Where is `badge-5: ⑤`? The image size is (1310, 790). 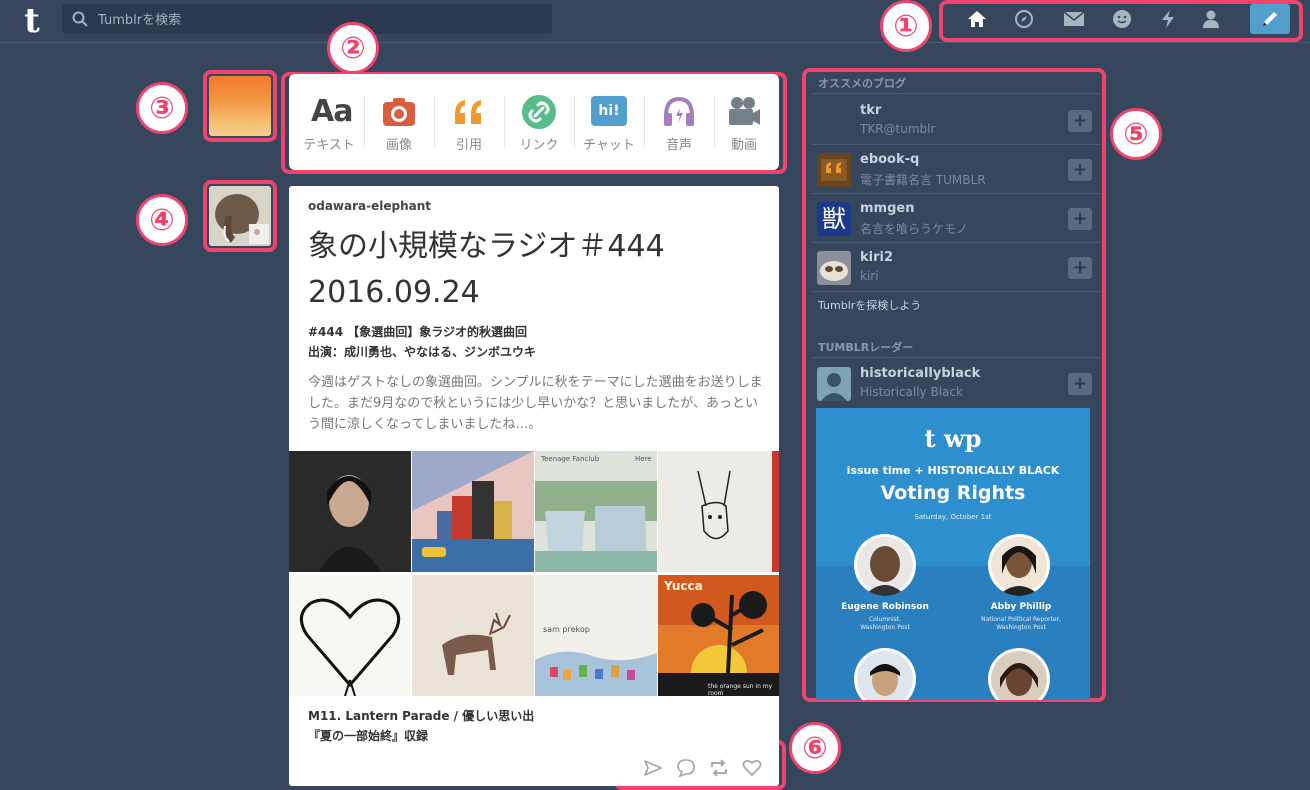 badge-5: ⑤ is located at coordinates (1136, 134).